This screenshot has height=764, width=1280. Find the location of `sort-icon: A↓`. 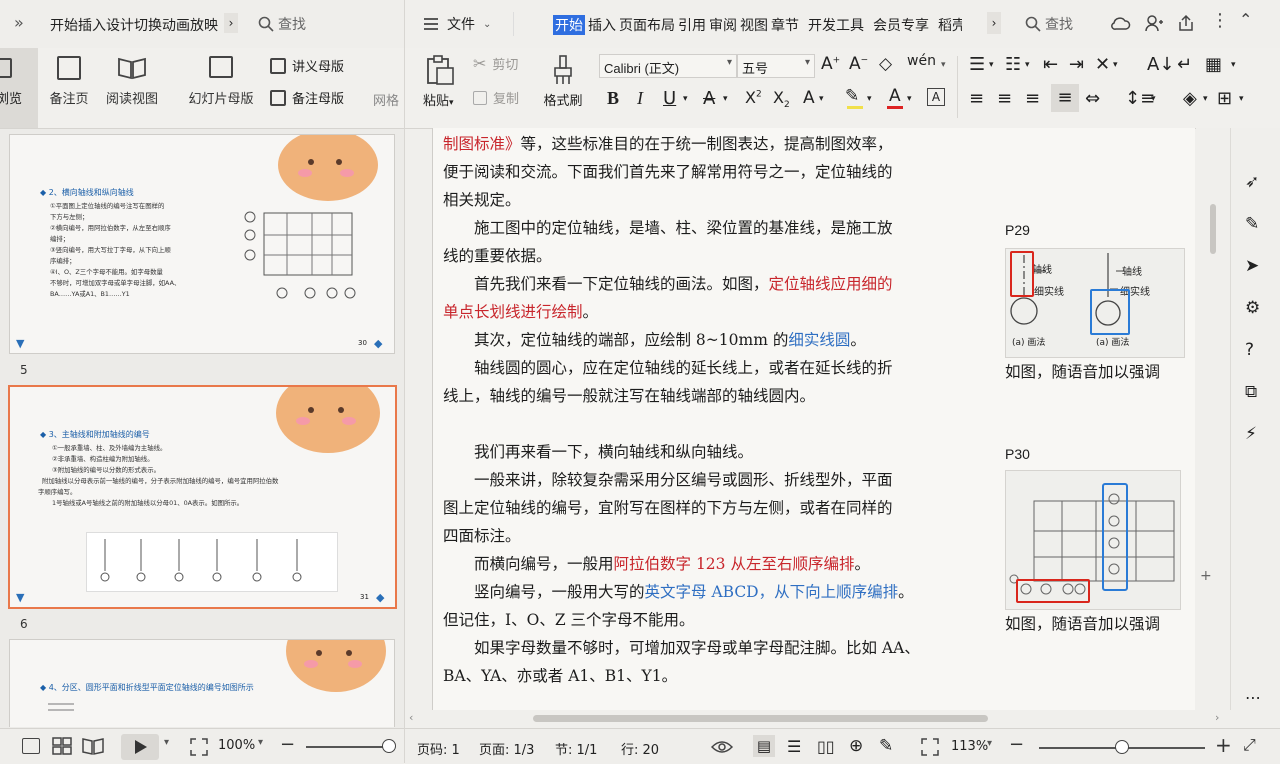

sort-icon: A↓ is located at coordinates (1160, 64).